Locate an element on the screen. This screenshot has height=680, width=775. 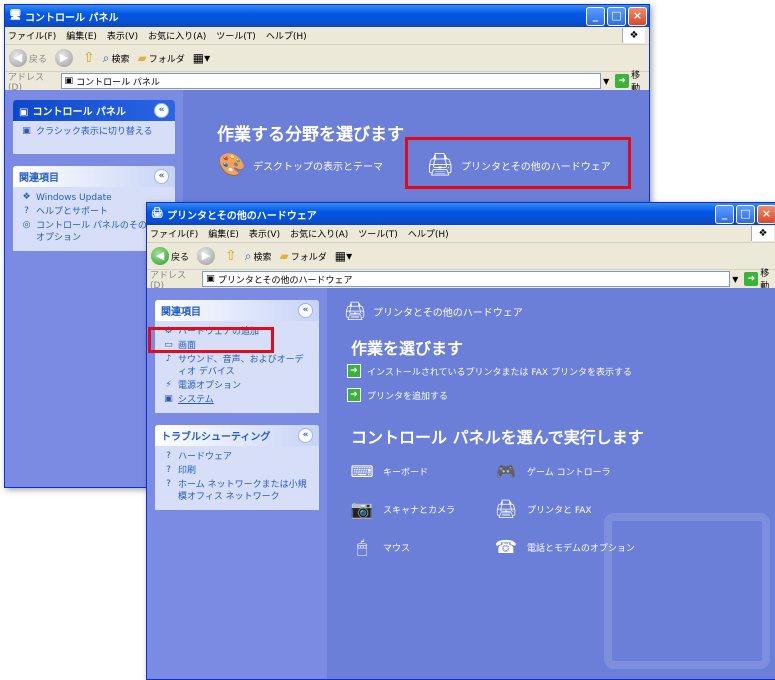
panel-scanners-cameras: 📷 スキャナとカメラ is located at coordinates (401, 509).